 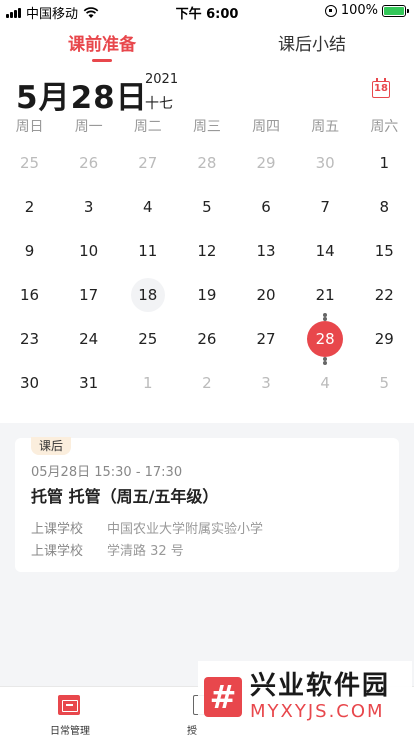 What do you see at coordinates (147, 127) in the screenshot?
I see `weekday-label: 周二` at bounding box center [147, 127].